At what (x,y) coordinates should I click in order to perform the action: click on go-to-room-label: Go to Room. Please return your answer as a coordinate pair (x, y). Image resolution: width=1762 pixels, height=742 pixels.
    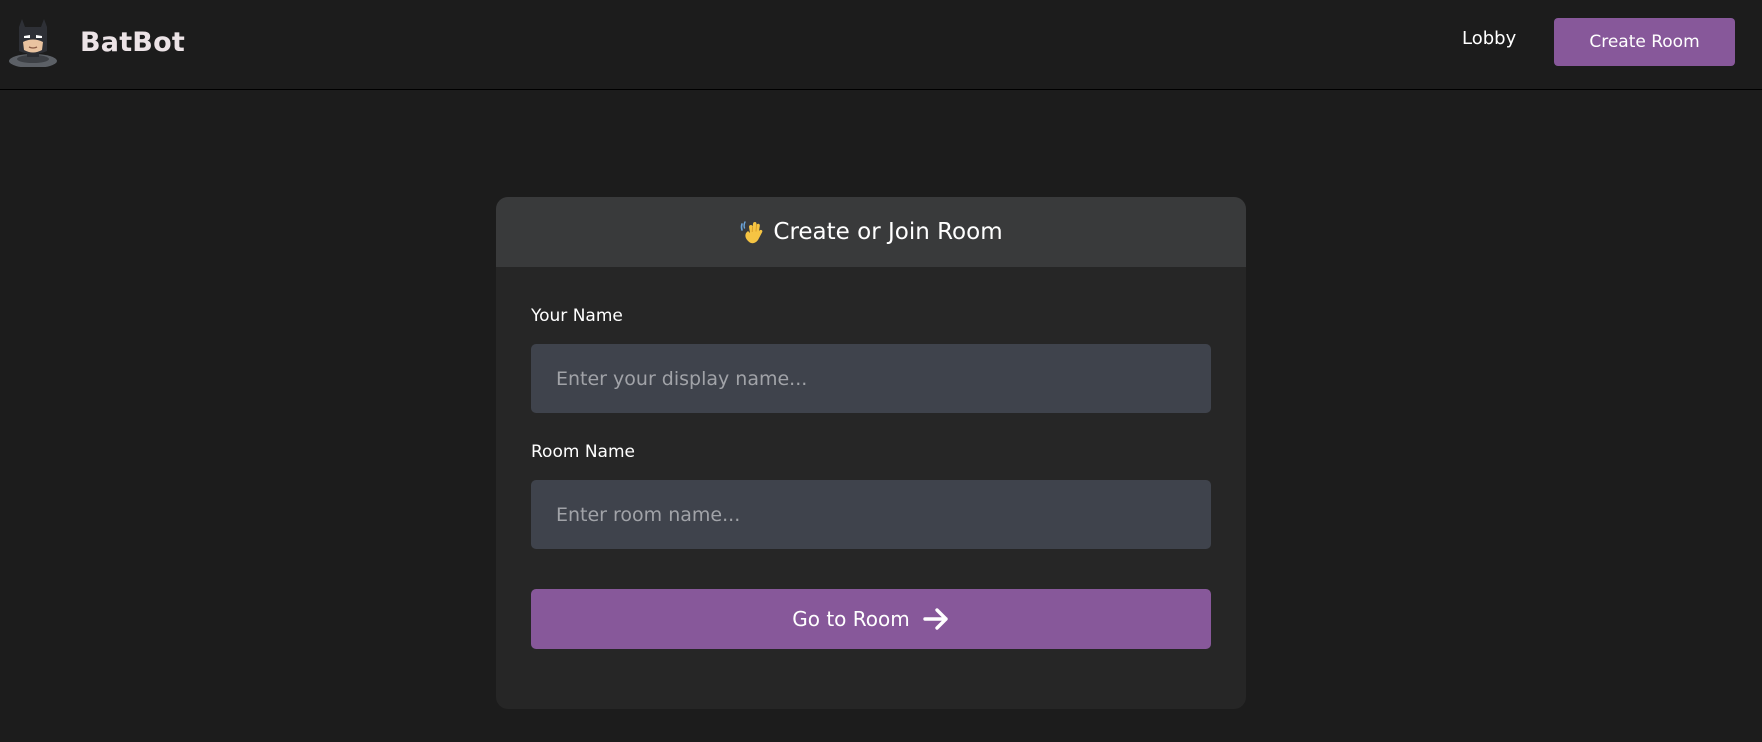
    Looking at the image, I should click on (851, 619).